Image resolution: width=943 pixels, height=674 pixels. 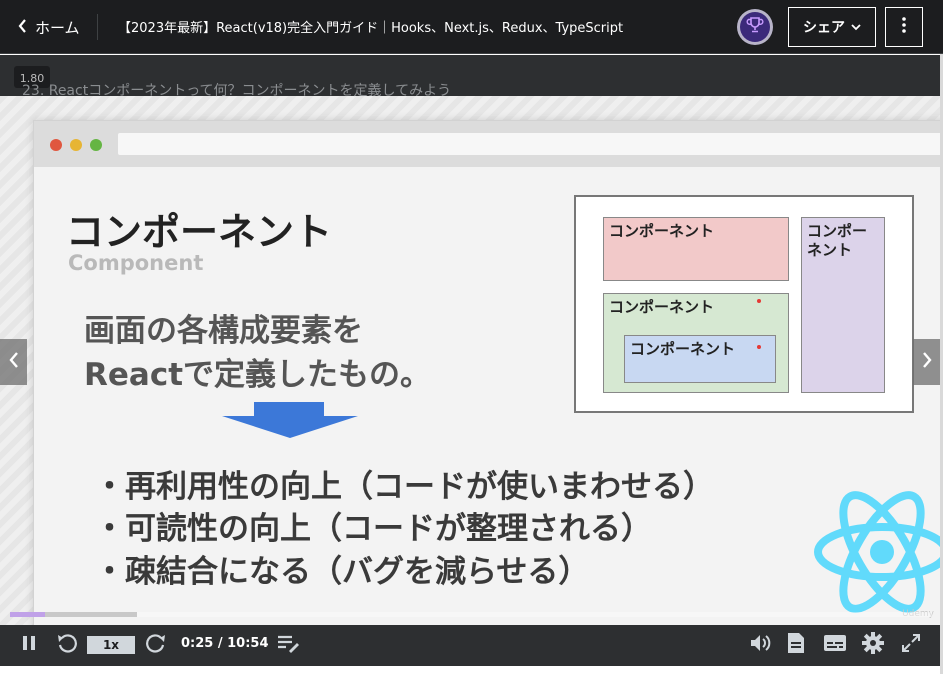 What do you see at coordinates (856, 27) in the screenshot?
I see `chevron-down-icon` at bounding box center [856, 27].